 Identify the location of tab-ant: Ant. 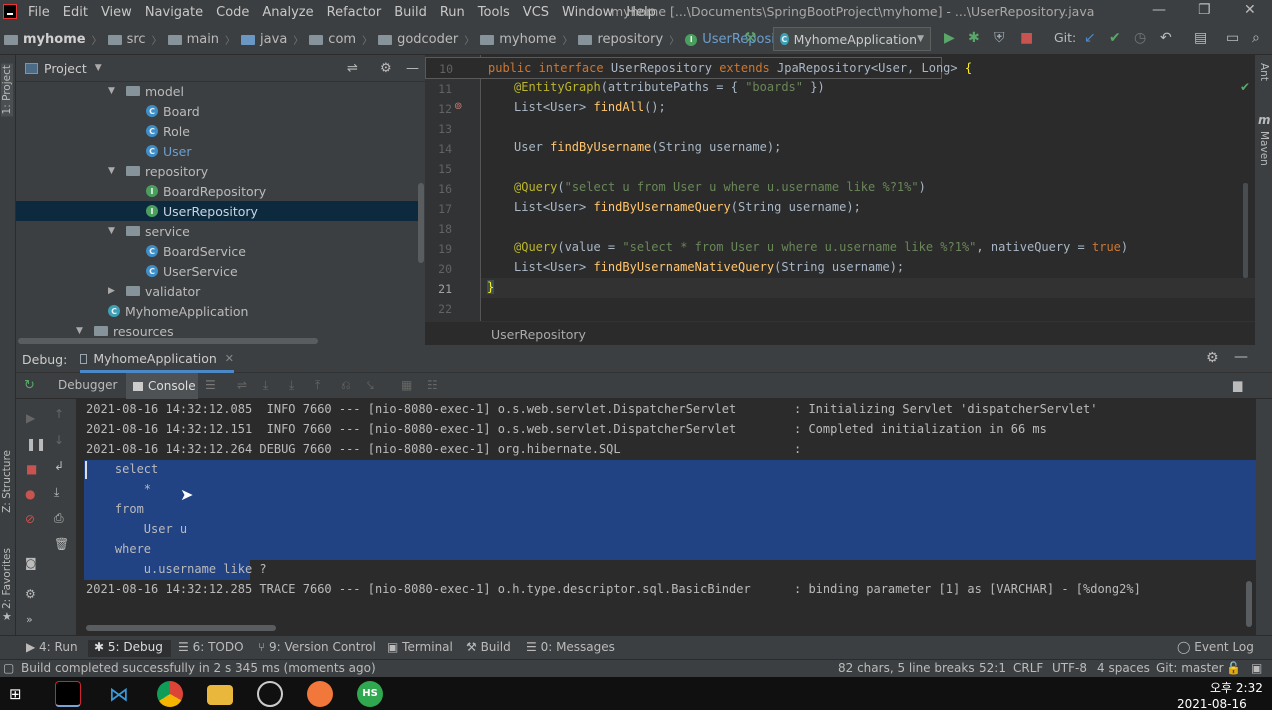
(1264, 72).